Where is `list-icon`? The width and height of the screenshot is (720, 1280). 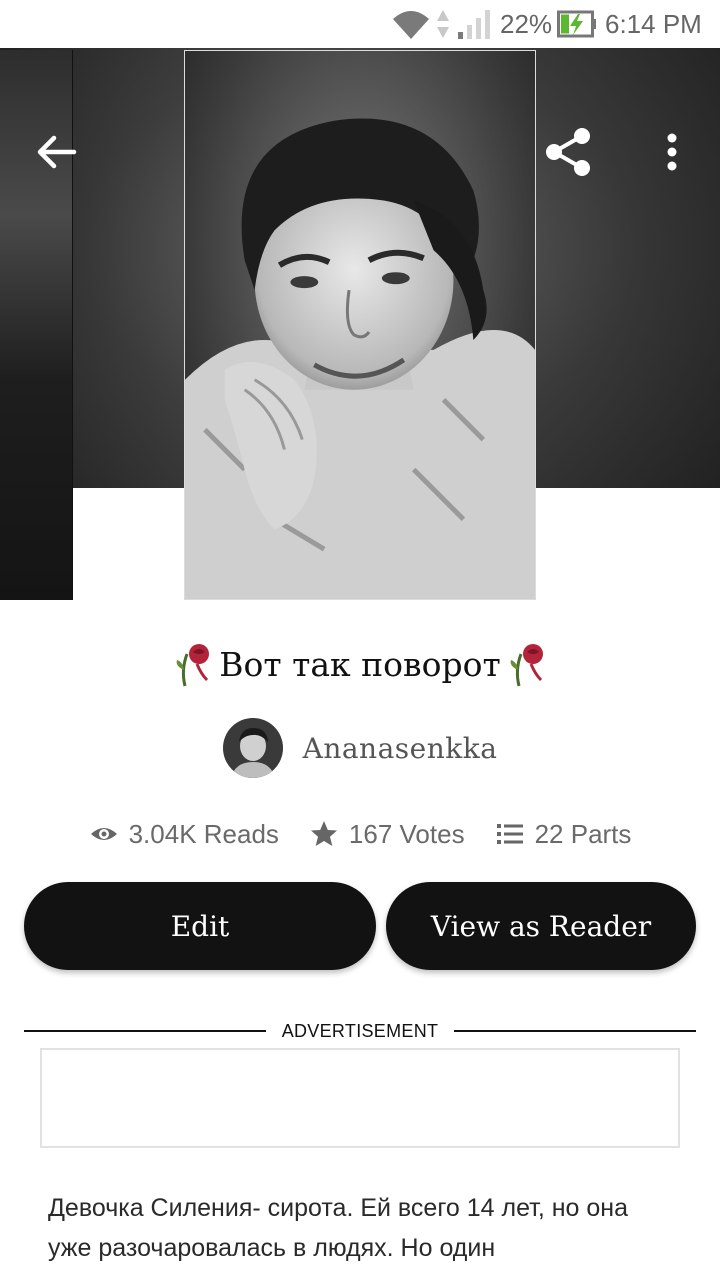
list-icon is located at coordinates (509, 834).